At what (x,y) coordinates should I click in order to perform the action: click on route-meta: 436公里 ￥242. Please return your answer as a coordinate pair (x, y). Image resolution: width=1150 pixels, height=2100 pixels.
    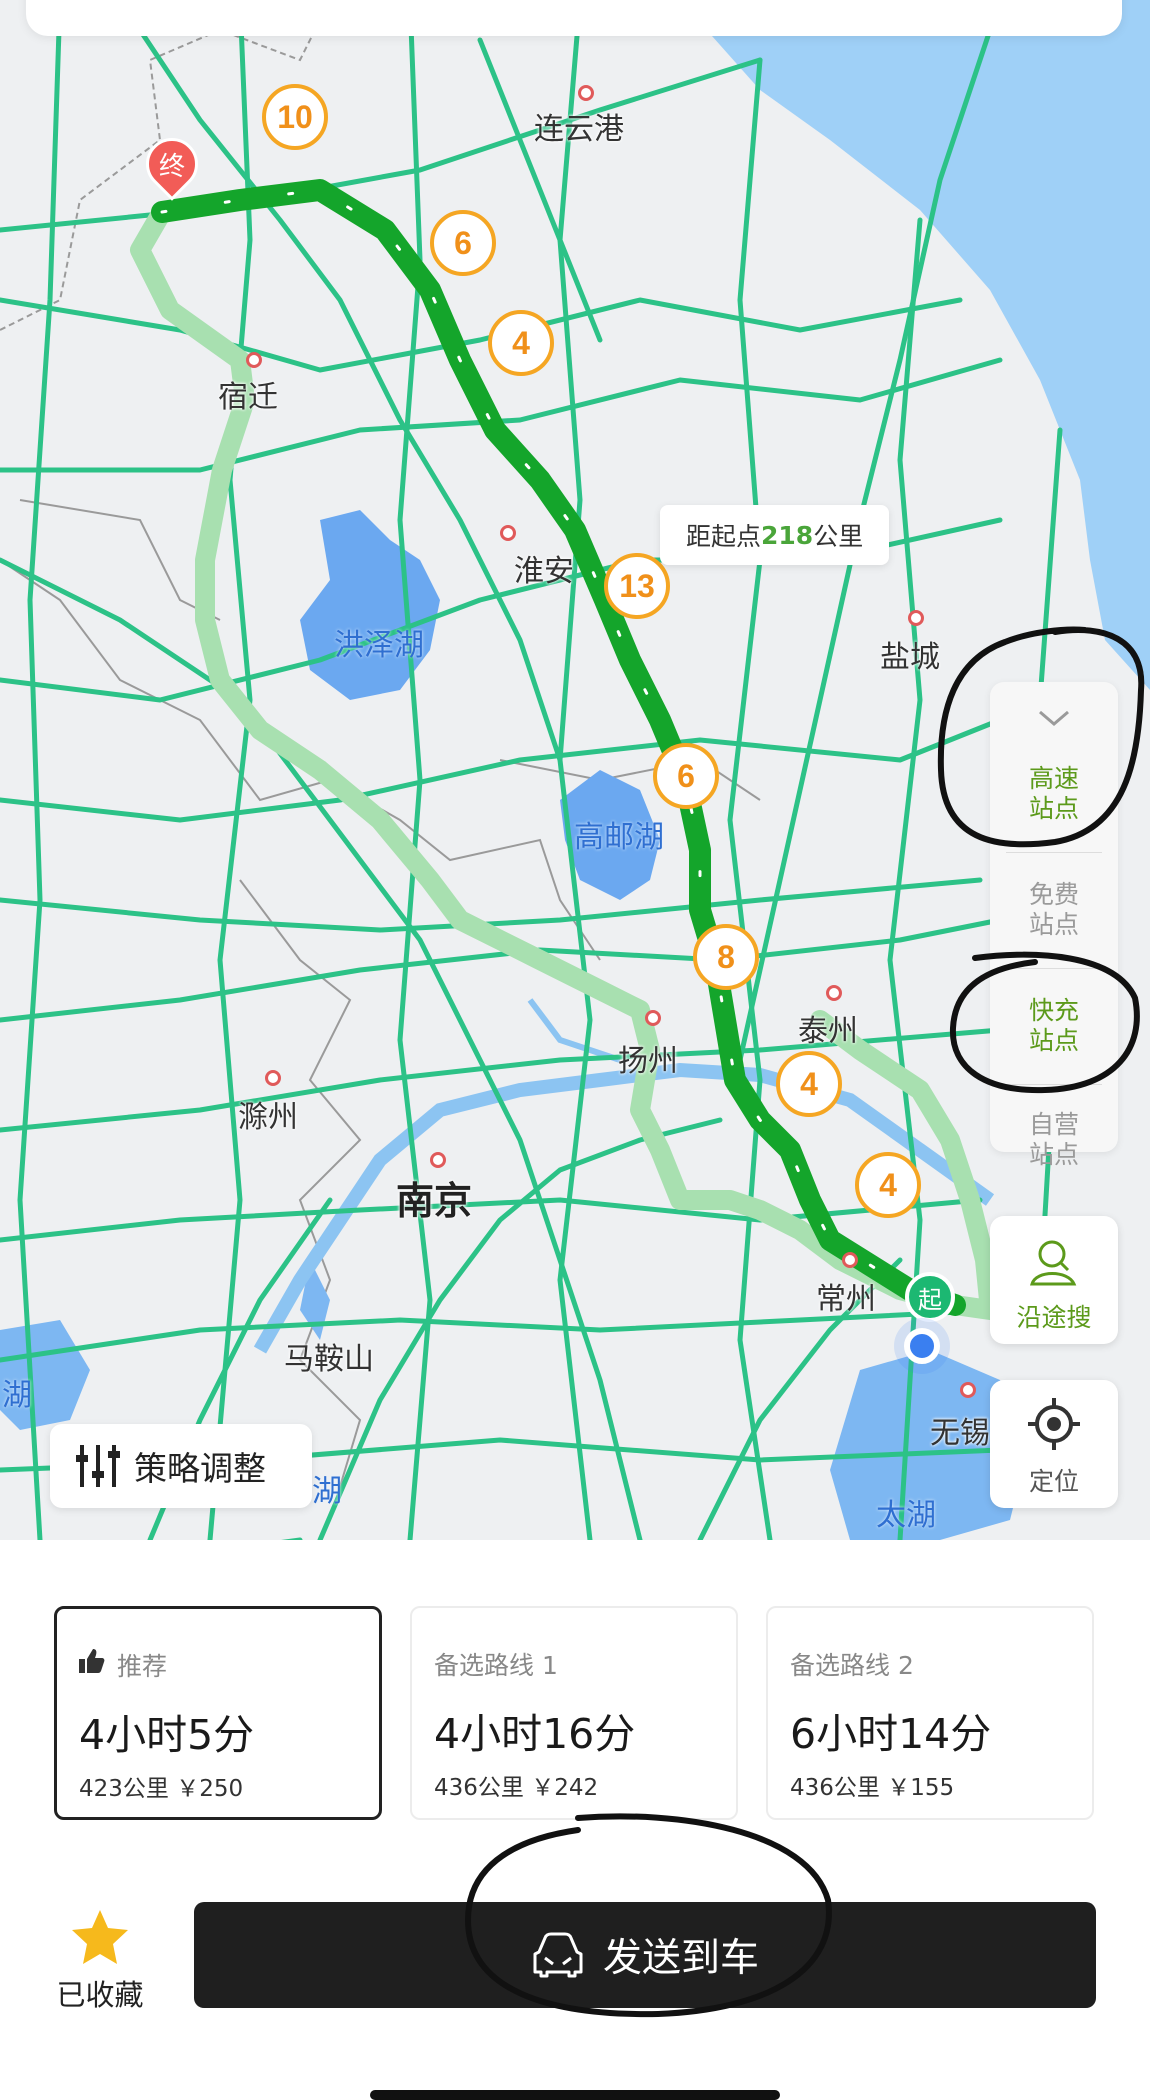
    Looking at the image, I should click on (516, 1788).